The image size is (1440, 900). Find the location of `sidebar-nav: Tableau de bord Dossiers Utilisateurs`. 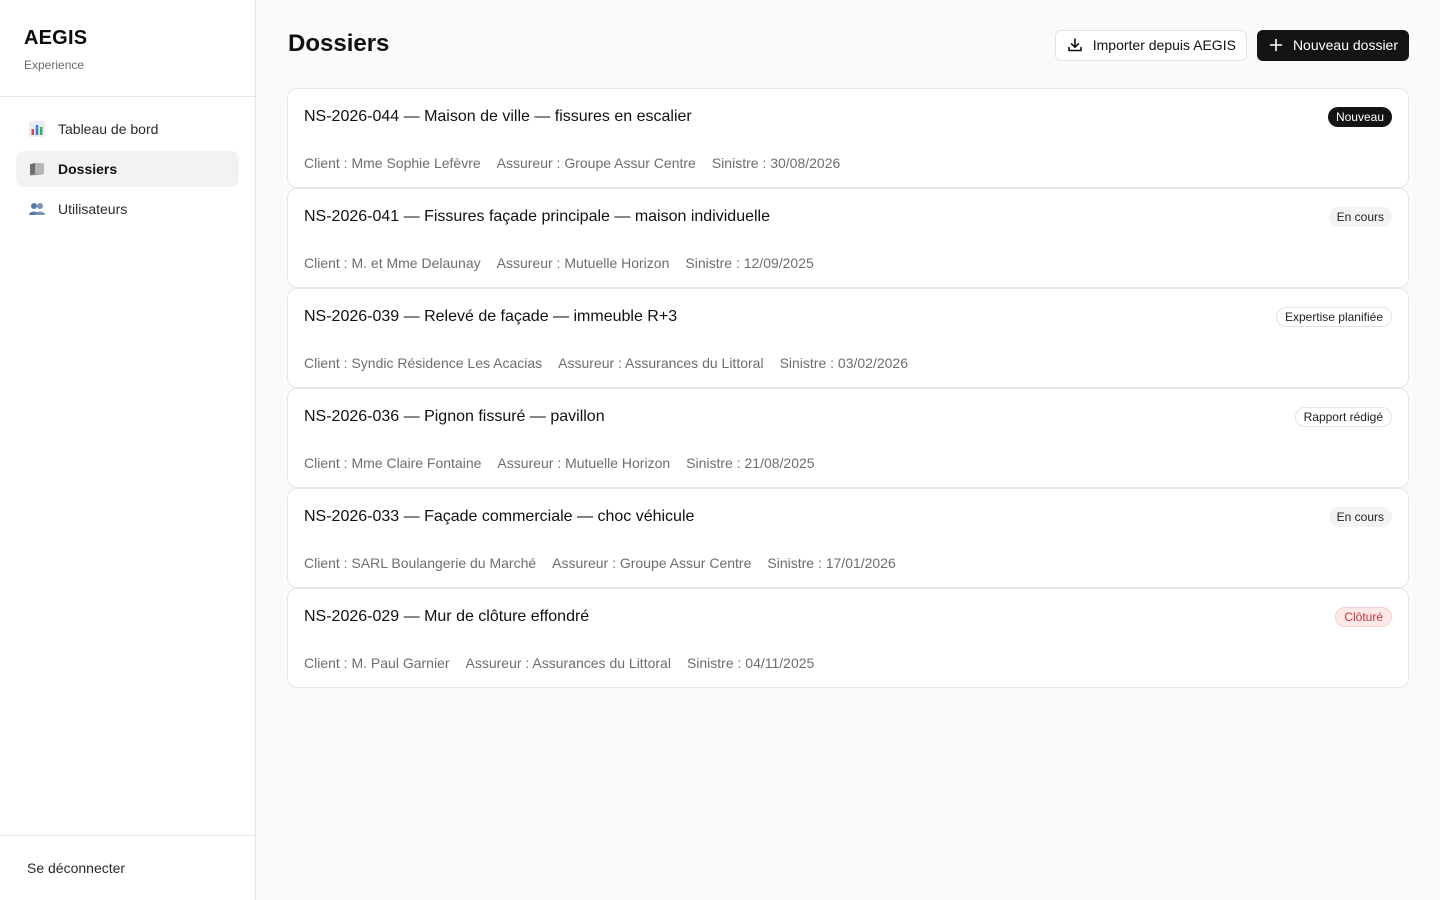

sidebar-nav: Tableau de bord Dossiers Utilisateurs is located at coordinates (127, 466).